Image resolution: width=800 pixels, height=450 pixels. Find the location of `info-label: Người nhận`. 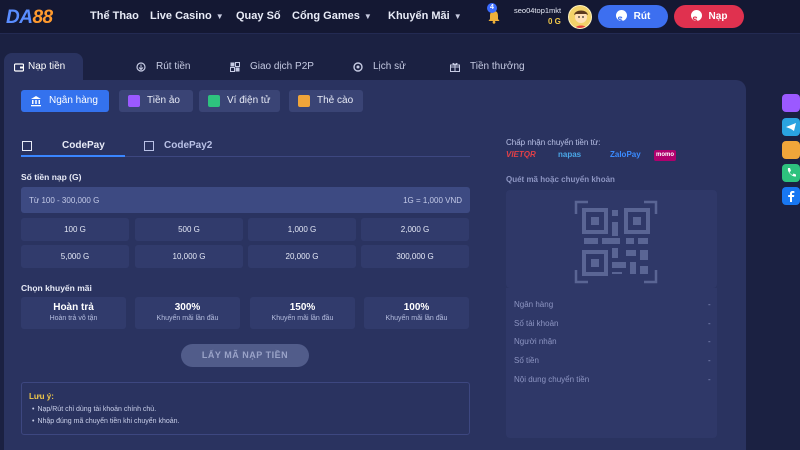

info-label: Người nhận is located at coordinates (535, 341).